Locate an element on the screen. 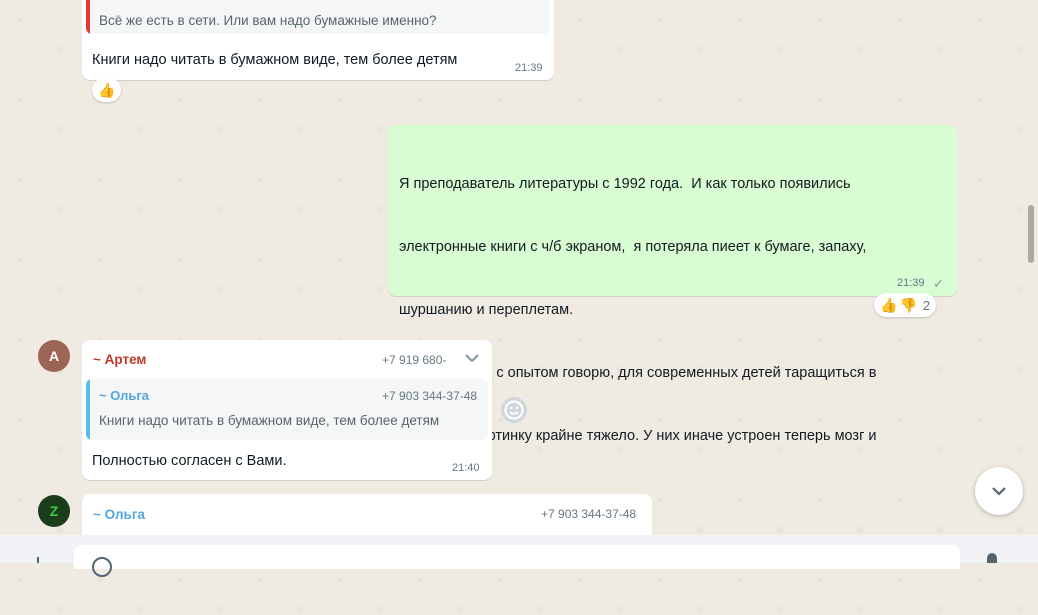 The image size is (1038, 615). sender-phone: +7 903 344-37-48 is located at coordinates (589, 514).